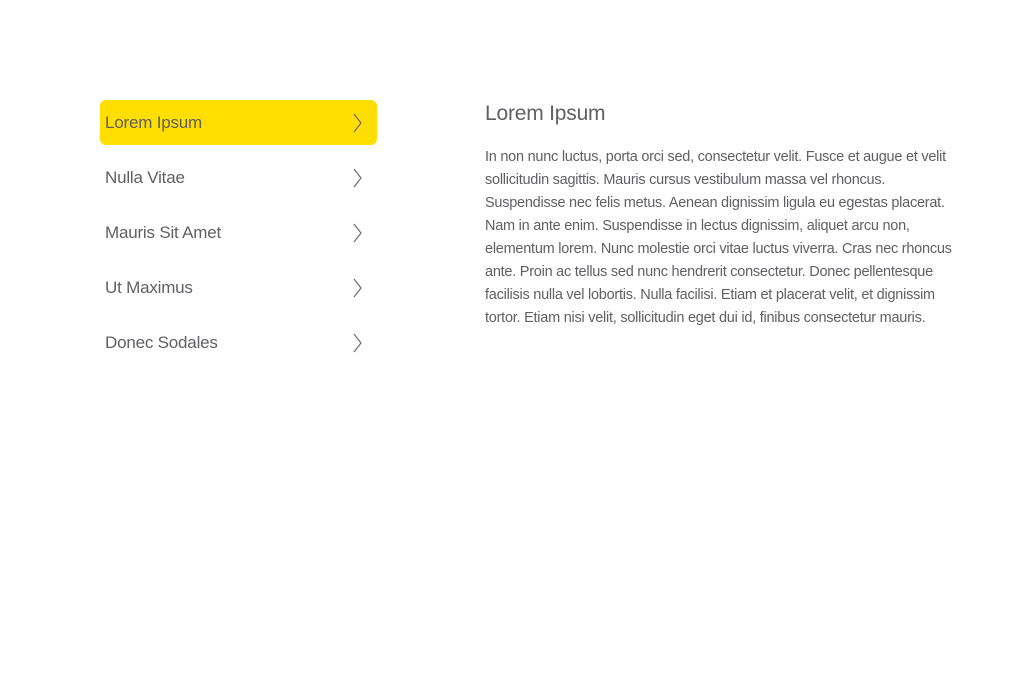 The width and height of the screenshot is (1024, 694). I want to click on menu-item-label: Mauris Sit Amet, so click(163, 232).